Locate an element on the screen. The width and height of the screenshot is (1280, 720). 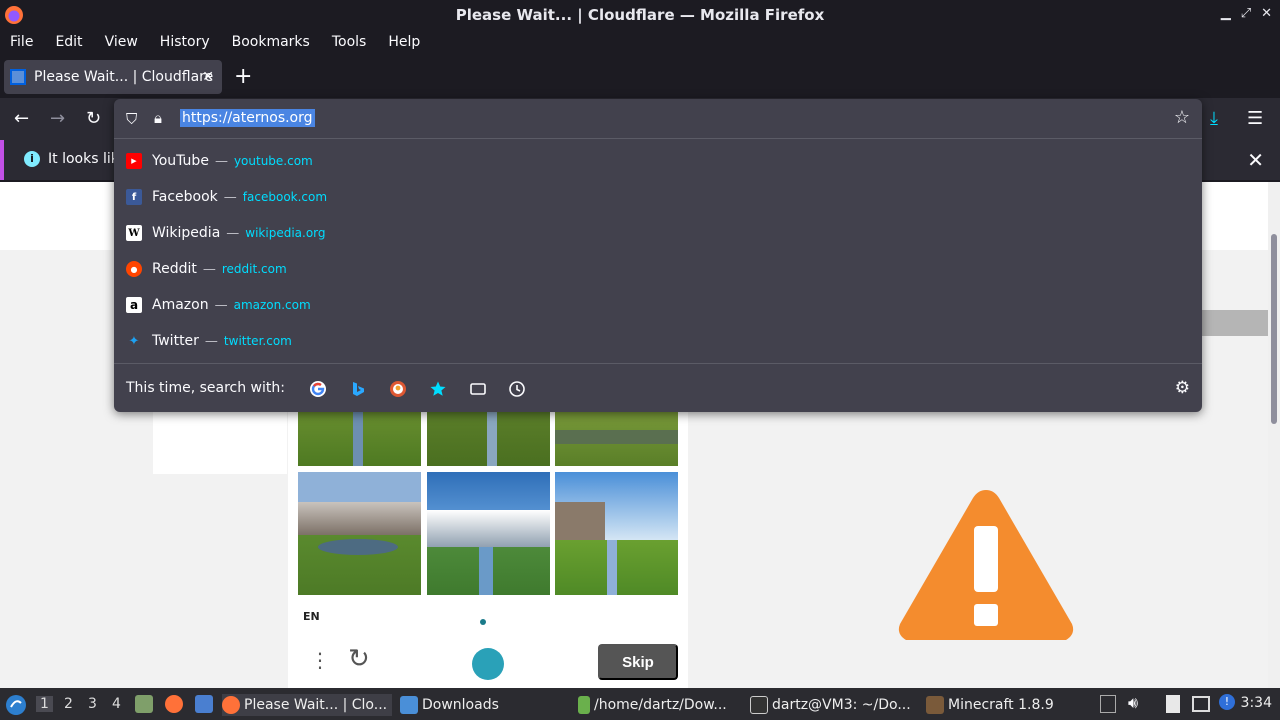
captcha-language: EN is located at coordinates (311, 616).